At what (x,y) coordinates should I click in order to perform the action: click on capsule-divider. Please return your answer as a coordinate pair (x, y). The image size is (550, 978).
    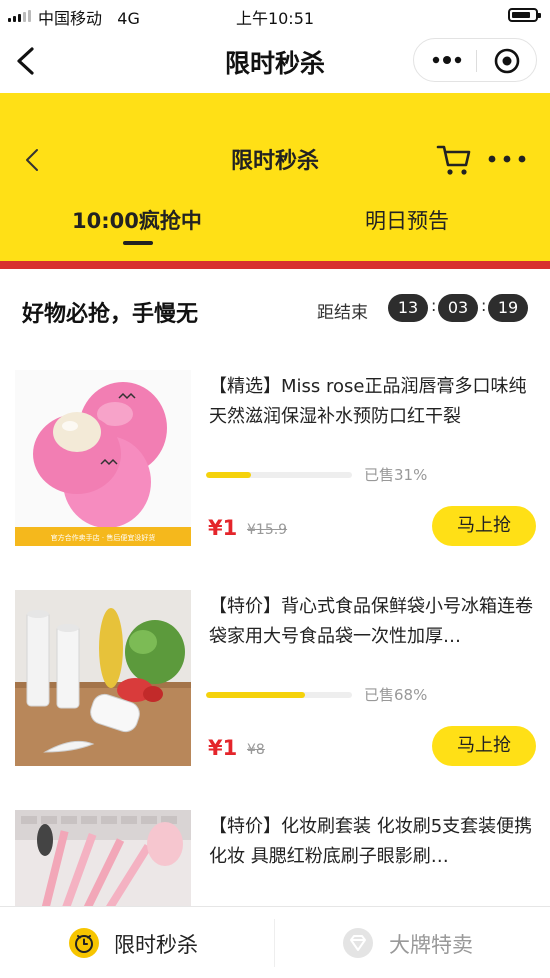
    Looking at the image, I should click on (476, 61).